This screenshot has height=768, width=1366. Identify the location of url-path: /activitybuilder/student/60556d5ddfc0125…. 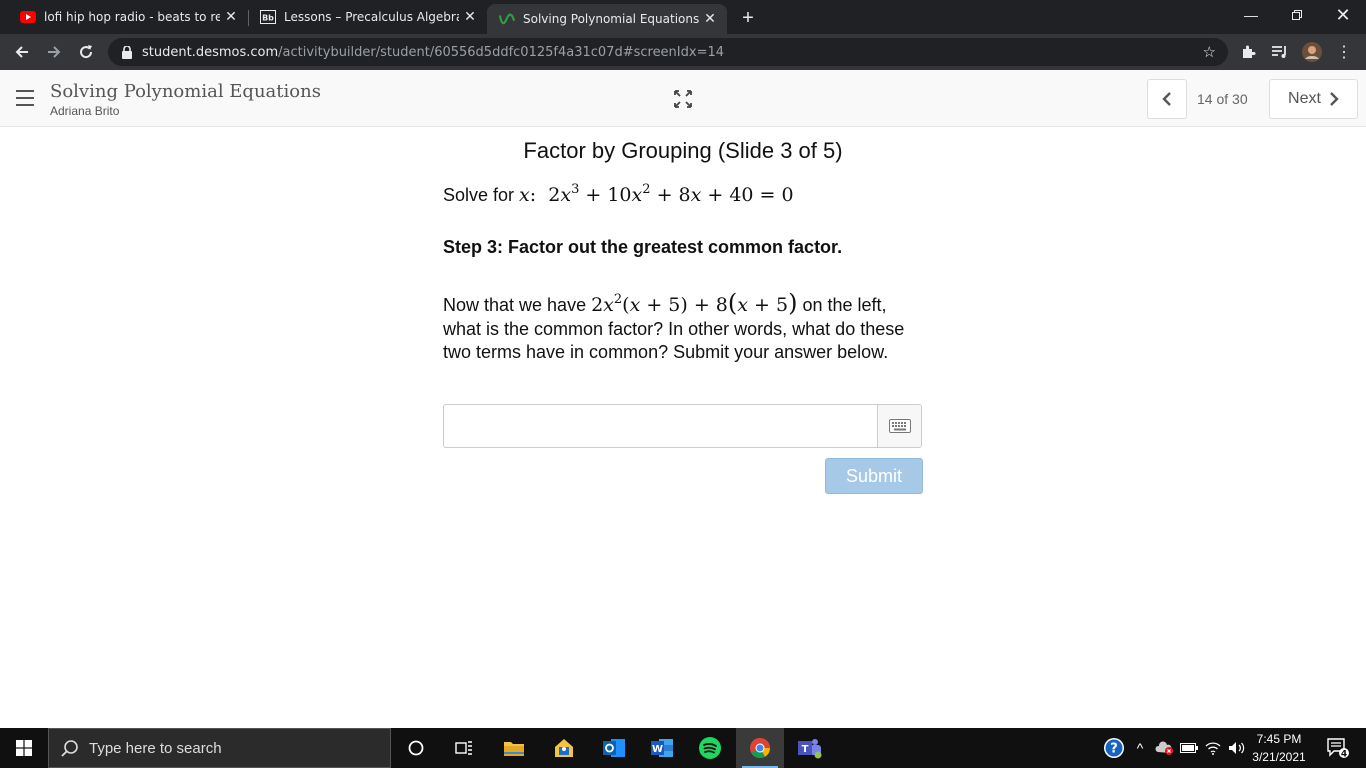
(501, 52).